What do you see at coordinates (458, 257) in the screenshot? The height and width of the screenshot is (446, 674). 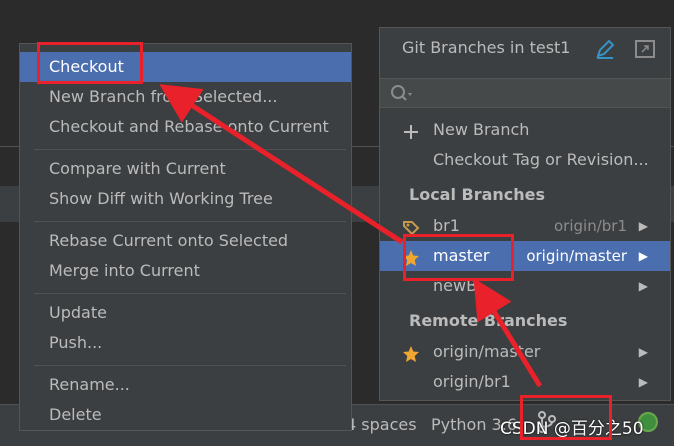 I see `annotation-box-master` at bounding box center [458, 257].